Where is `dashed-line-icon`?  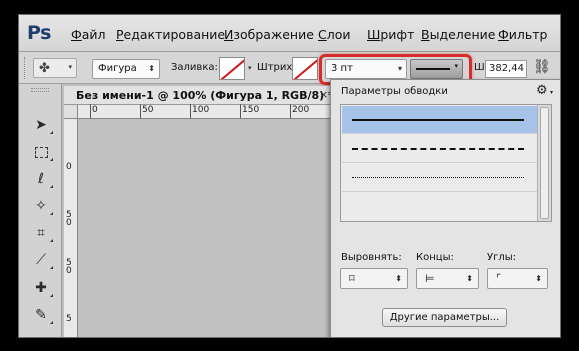
dashed-line-icon is located at coordinates (438, 149).